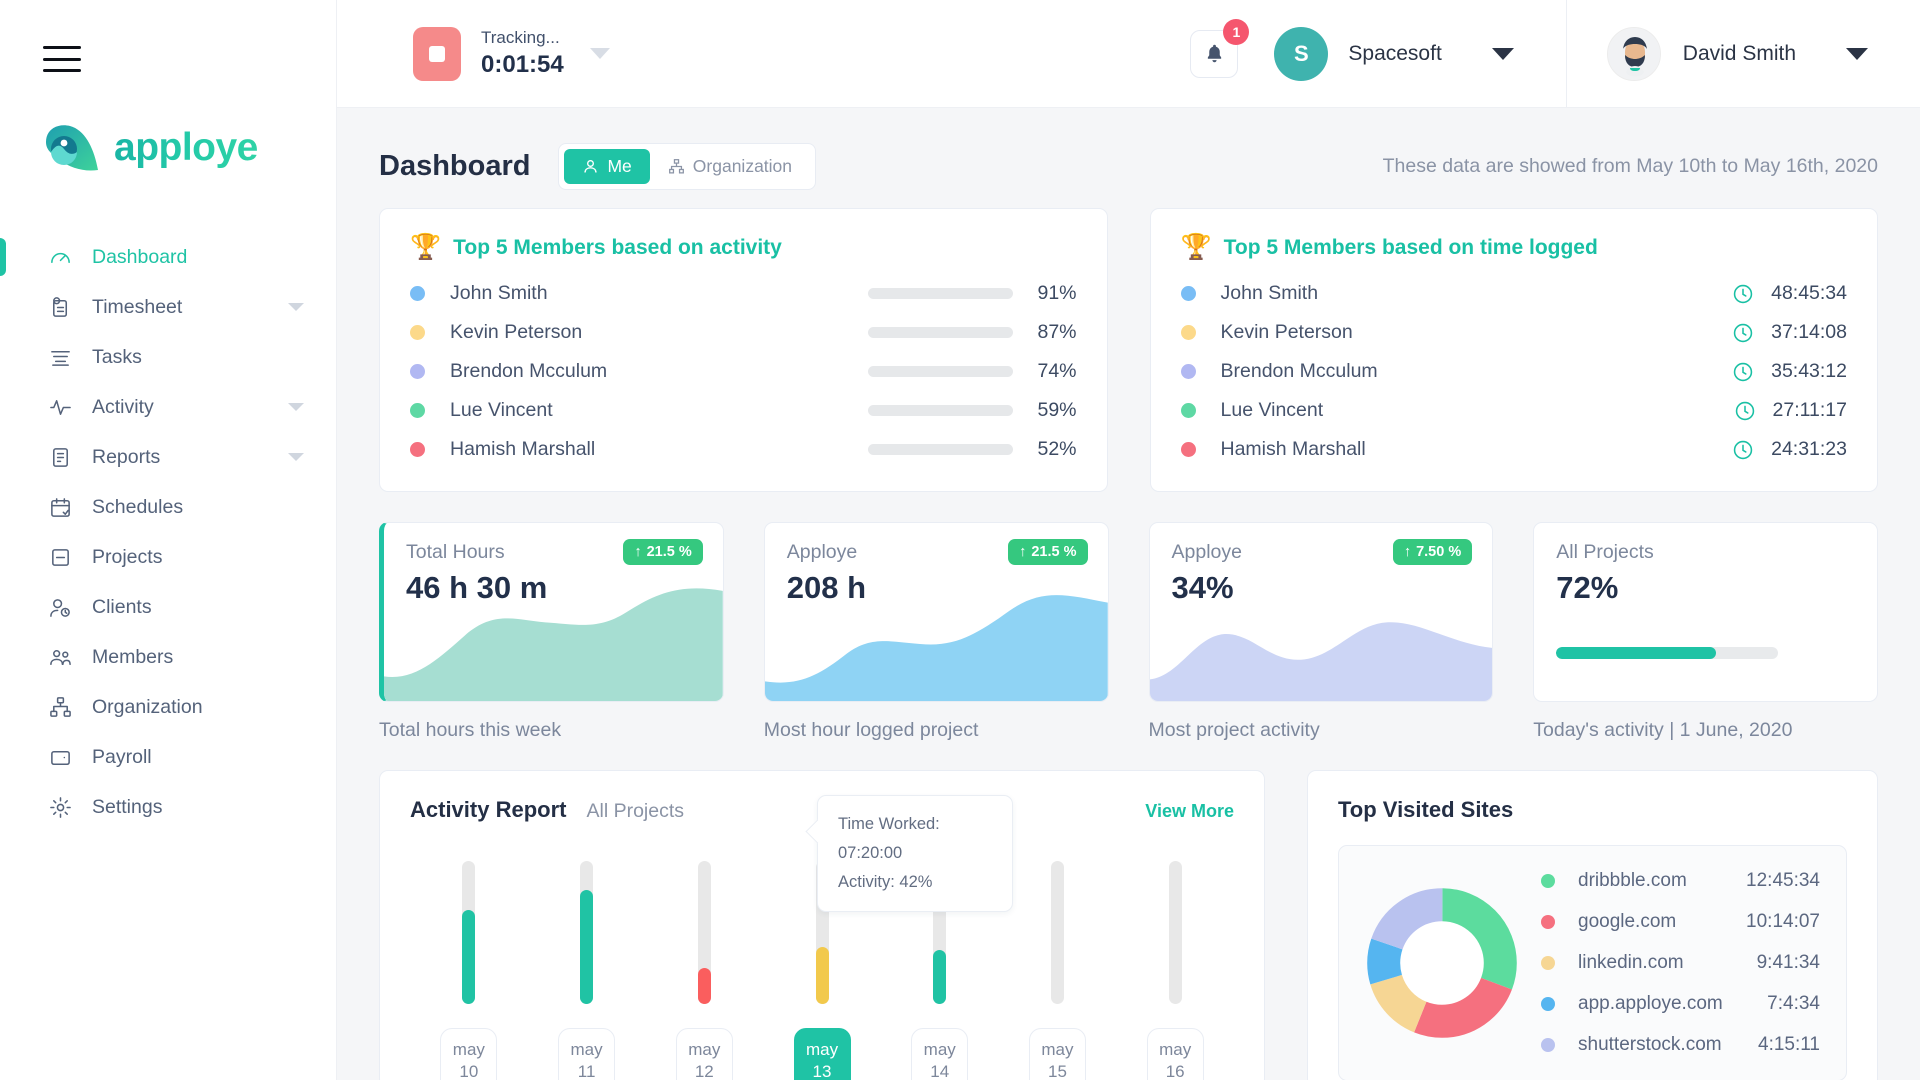 The width and height of the screenshot is (1920, 1080). I want to click on scope-tab-organization: Organization, so click(730, 166).